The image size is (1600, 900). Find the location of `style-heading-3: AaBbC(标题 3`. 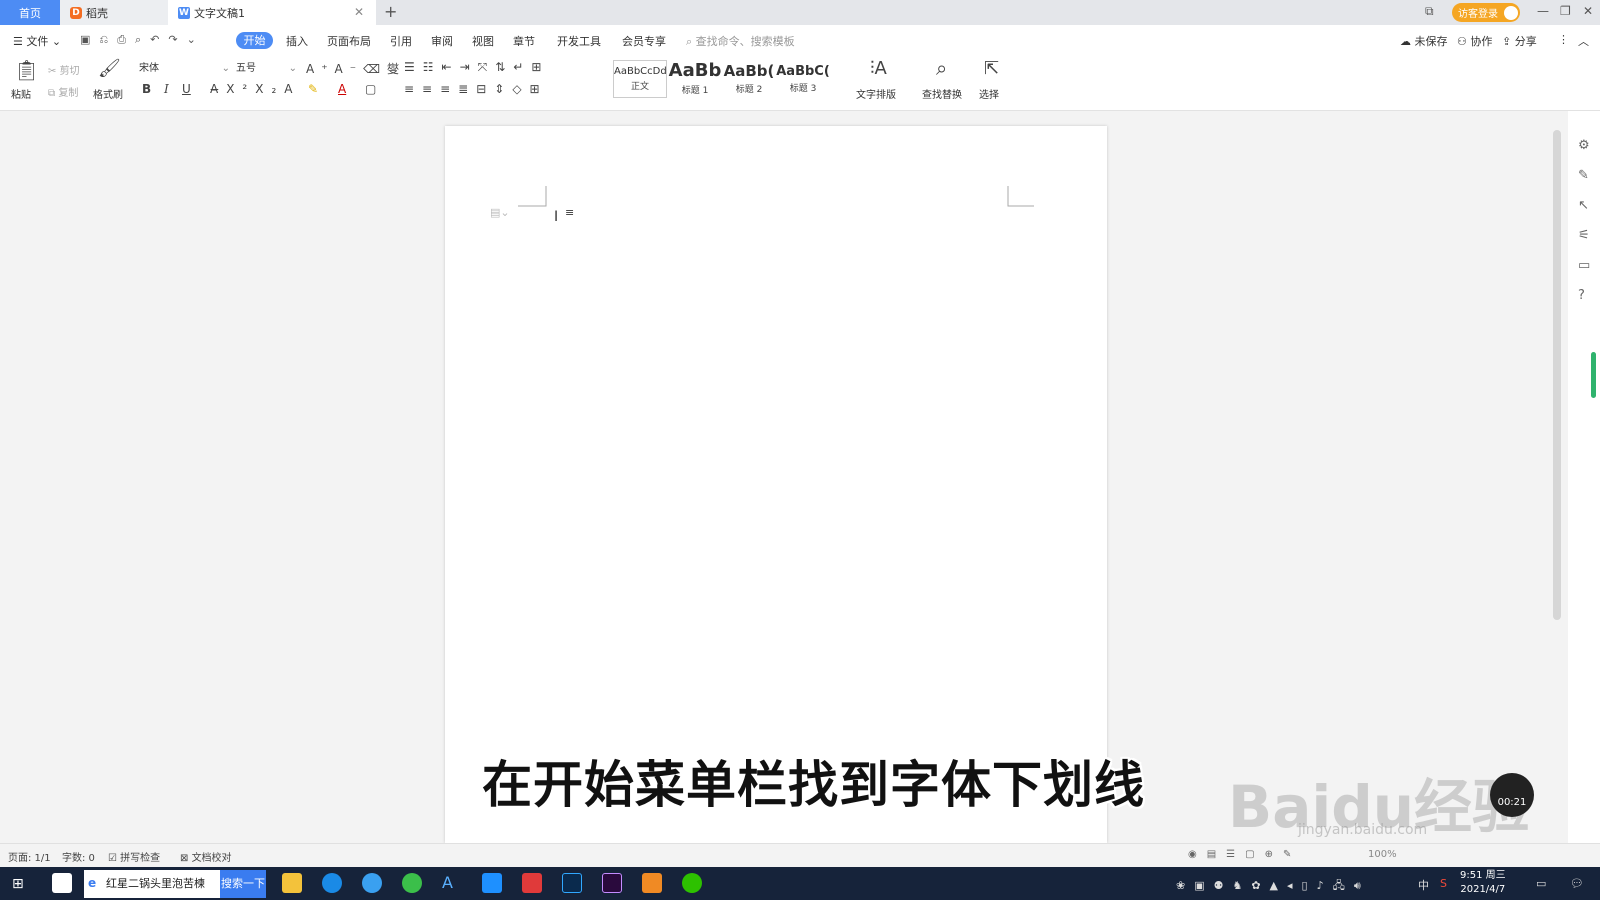

style-heading-3: AaBbC(标题 3 is located at coordinates (803, 79).